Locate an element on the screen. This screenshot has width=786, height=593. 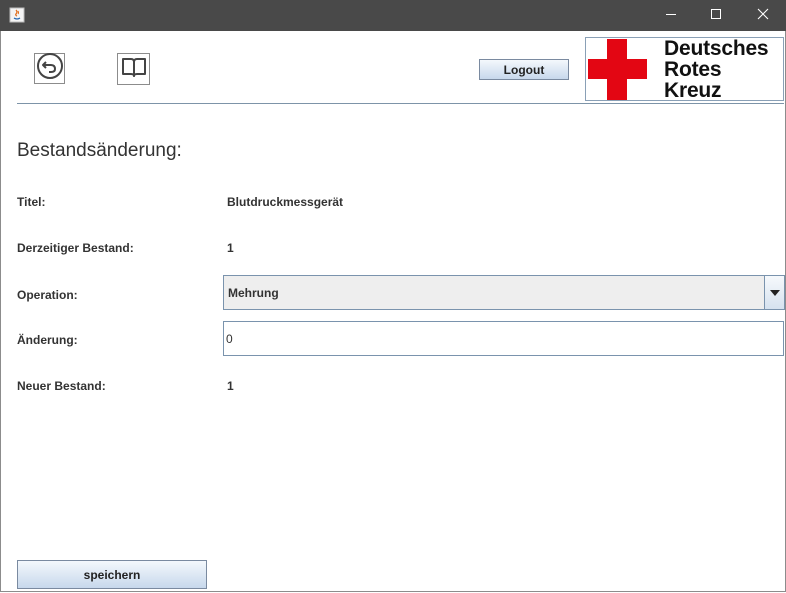
manual-button is located at coordinates (133, 69).